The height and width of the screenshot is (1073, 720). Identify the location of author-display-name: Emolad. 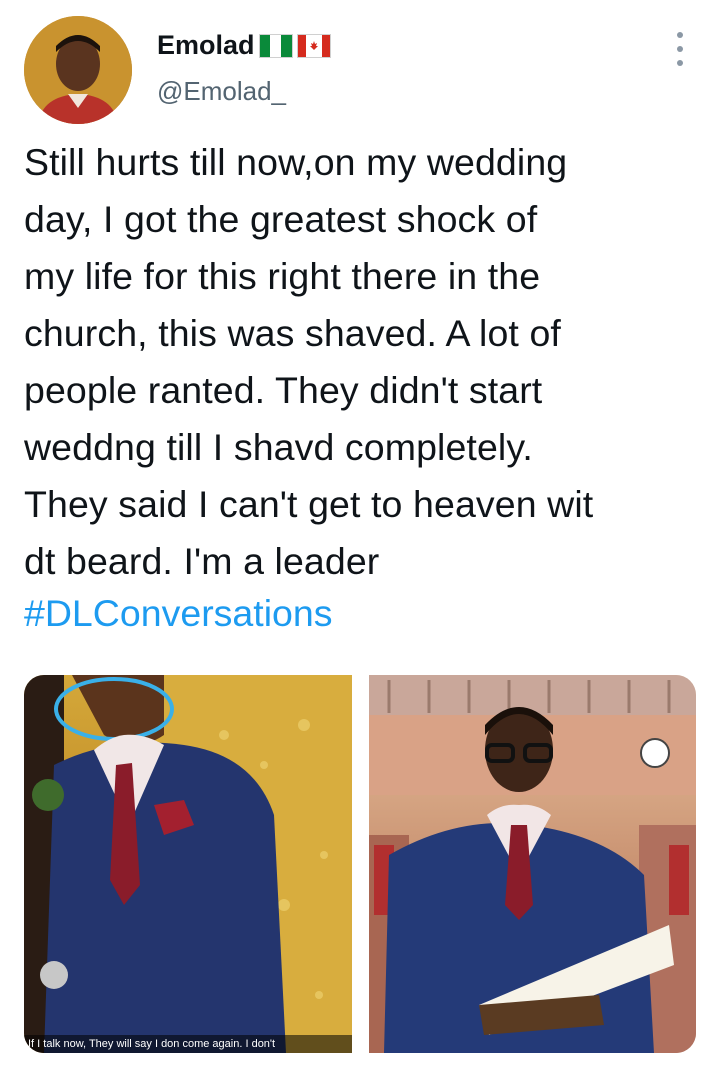
(206, 45).